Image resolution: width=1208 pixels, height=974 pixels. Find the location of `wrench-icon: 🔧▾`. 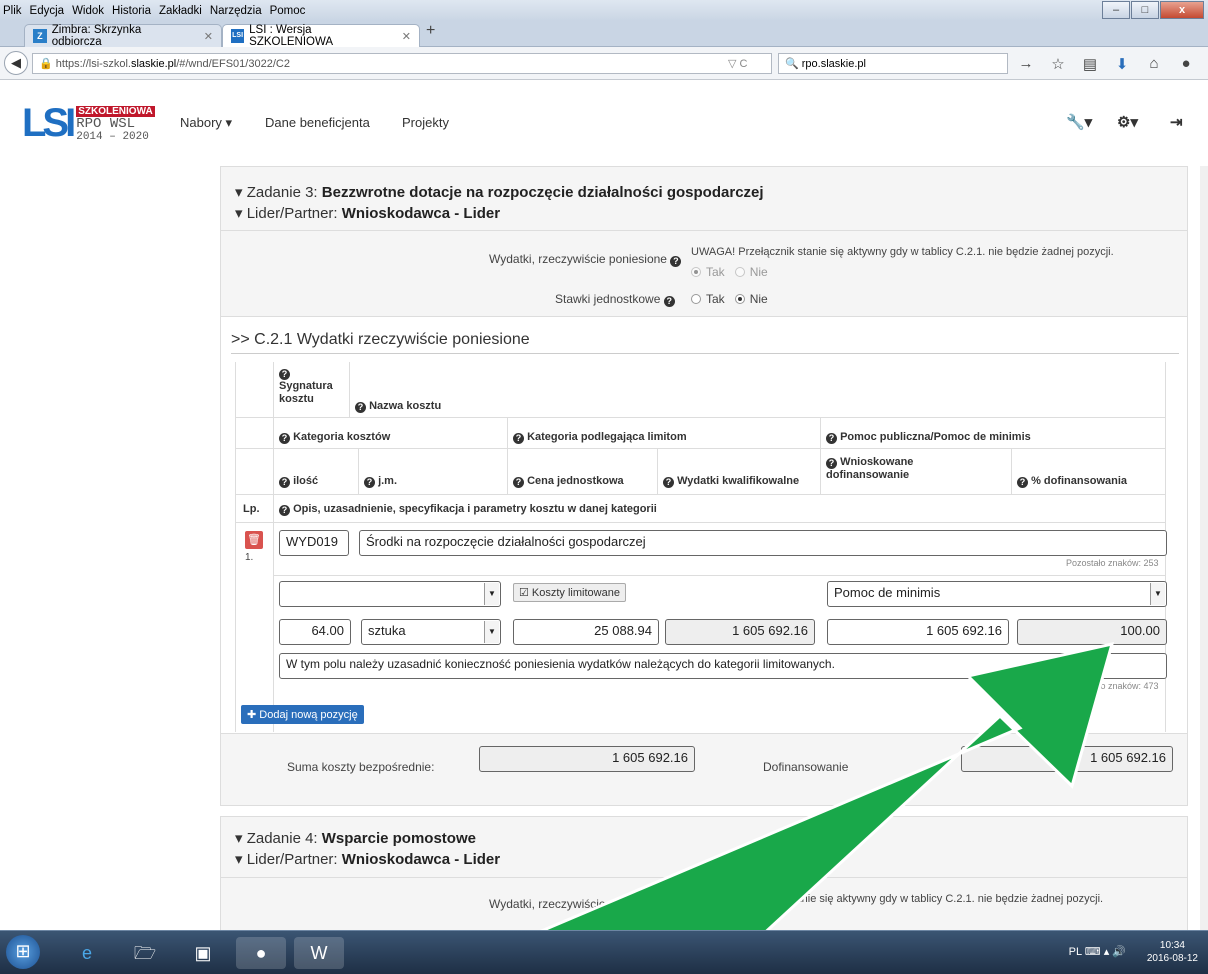

wrench-icon: 🔧▾ is located at coordinates (1079, 122).